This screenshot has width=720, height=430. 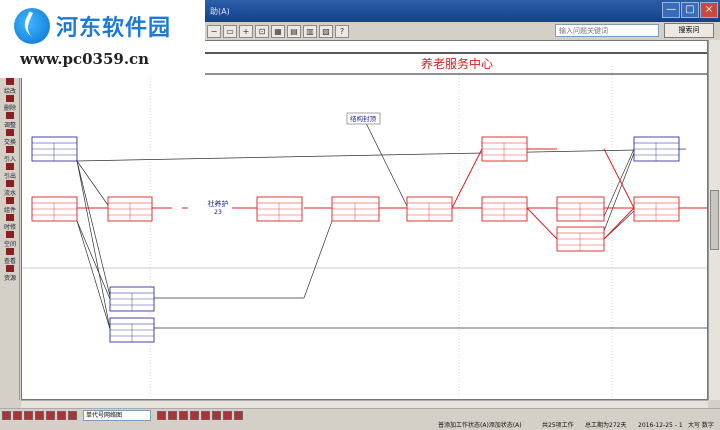 What do you see at coordinates (50, 415) in the screenshot?
I see `layout-icon` at bounding box center [50, 415].